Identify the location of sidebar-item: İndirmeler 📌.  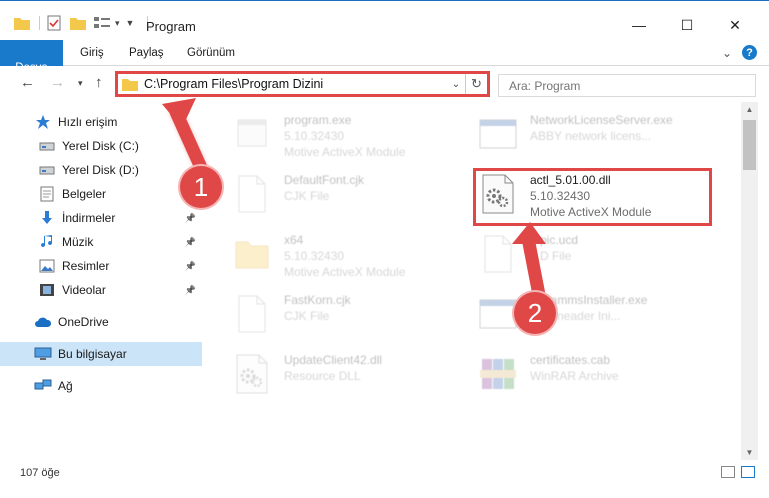
(101, 218).